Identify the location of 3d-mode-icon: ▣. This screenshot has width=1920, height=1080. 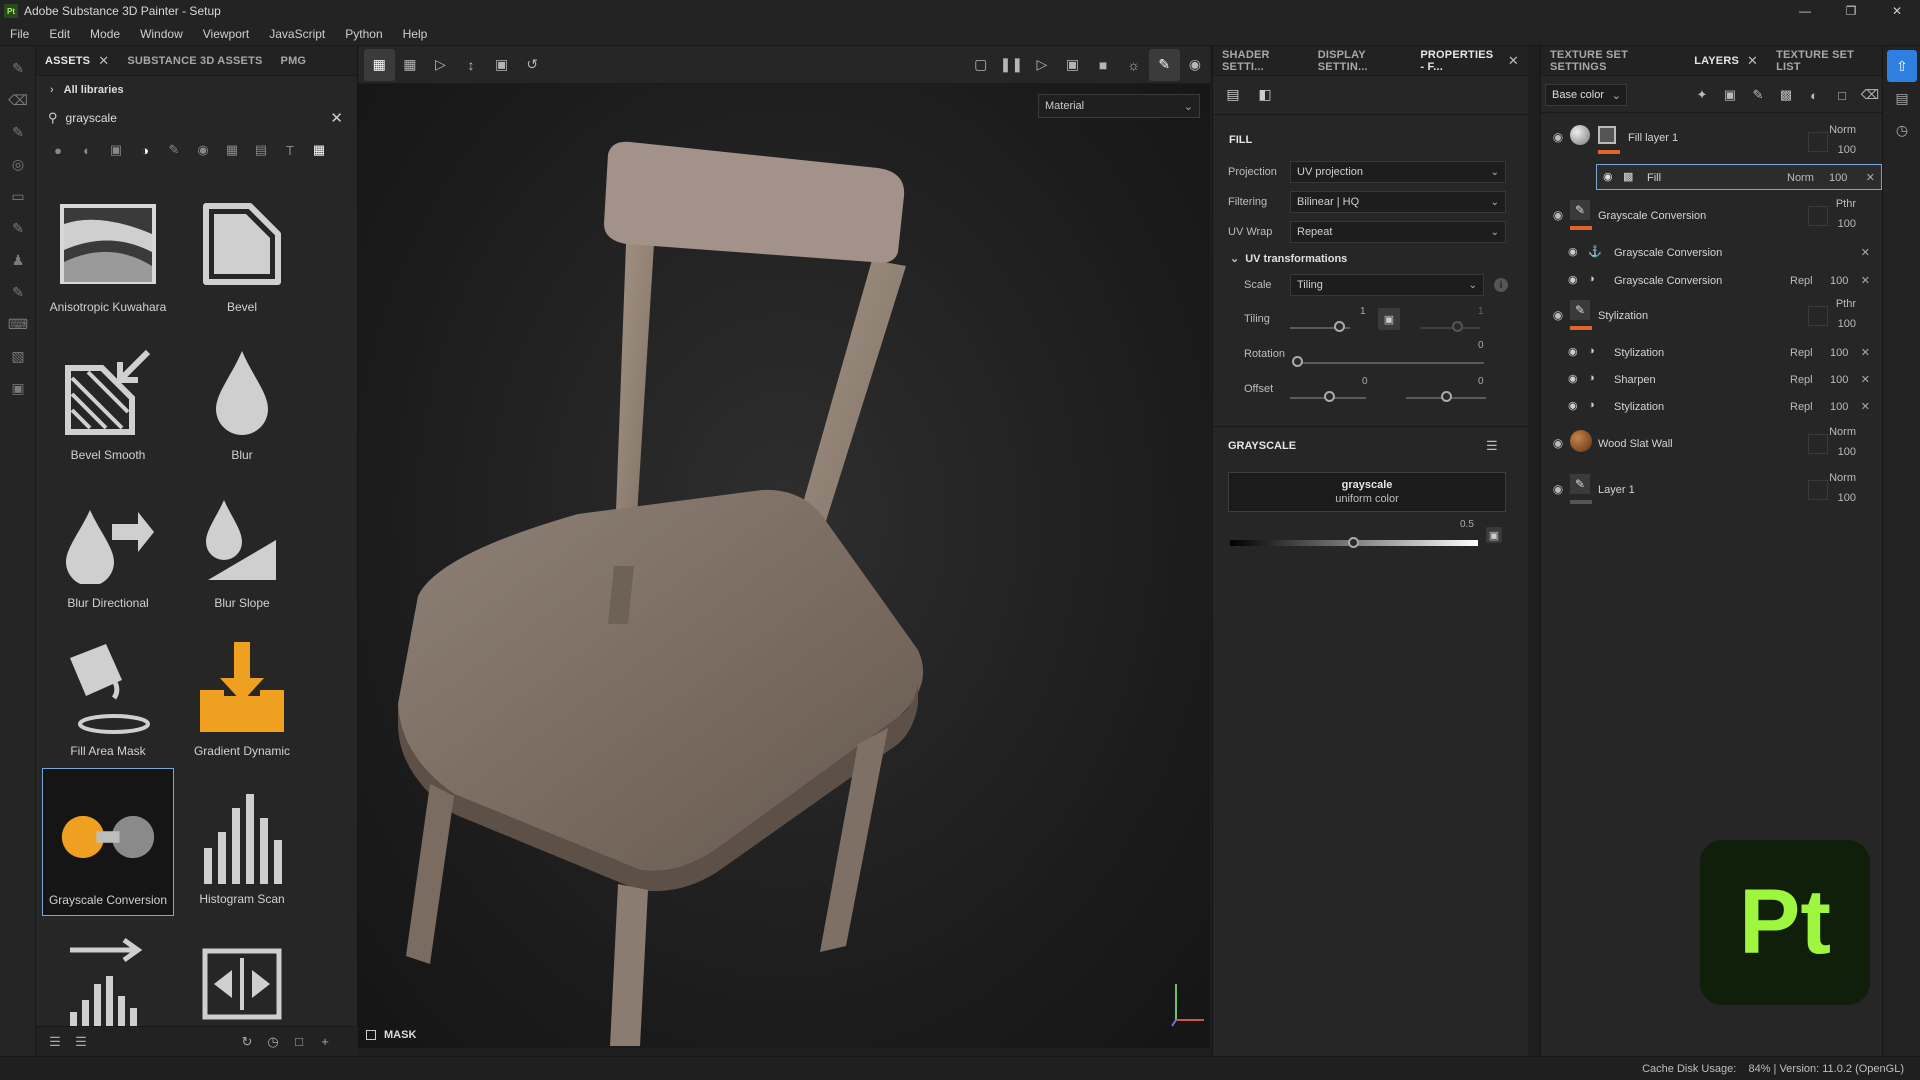
(1072, 65).